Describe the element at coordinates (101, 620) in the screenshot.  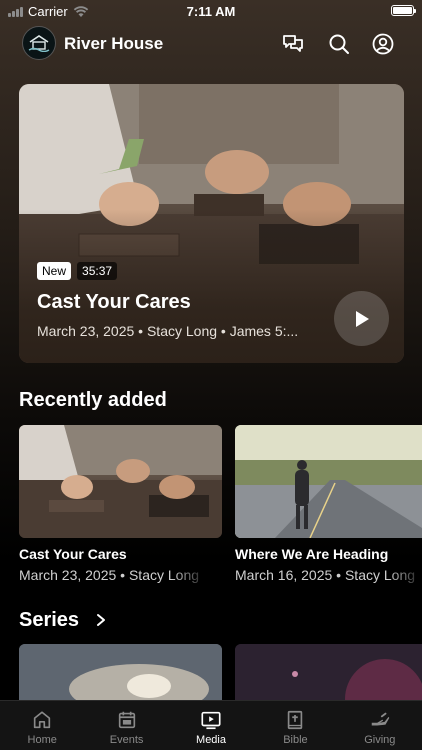
I see `chevron-right-icon` at that location.